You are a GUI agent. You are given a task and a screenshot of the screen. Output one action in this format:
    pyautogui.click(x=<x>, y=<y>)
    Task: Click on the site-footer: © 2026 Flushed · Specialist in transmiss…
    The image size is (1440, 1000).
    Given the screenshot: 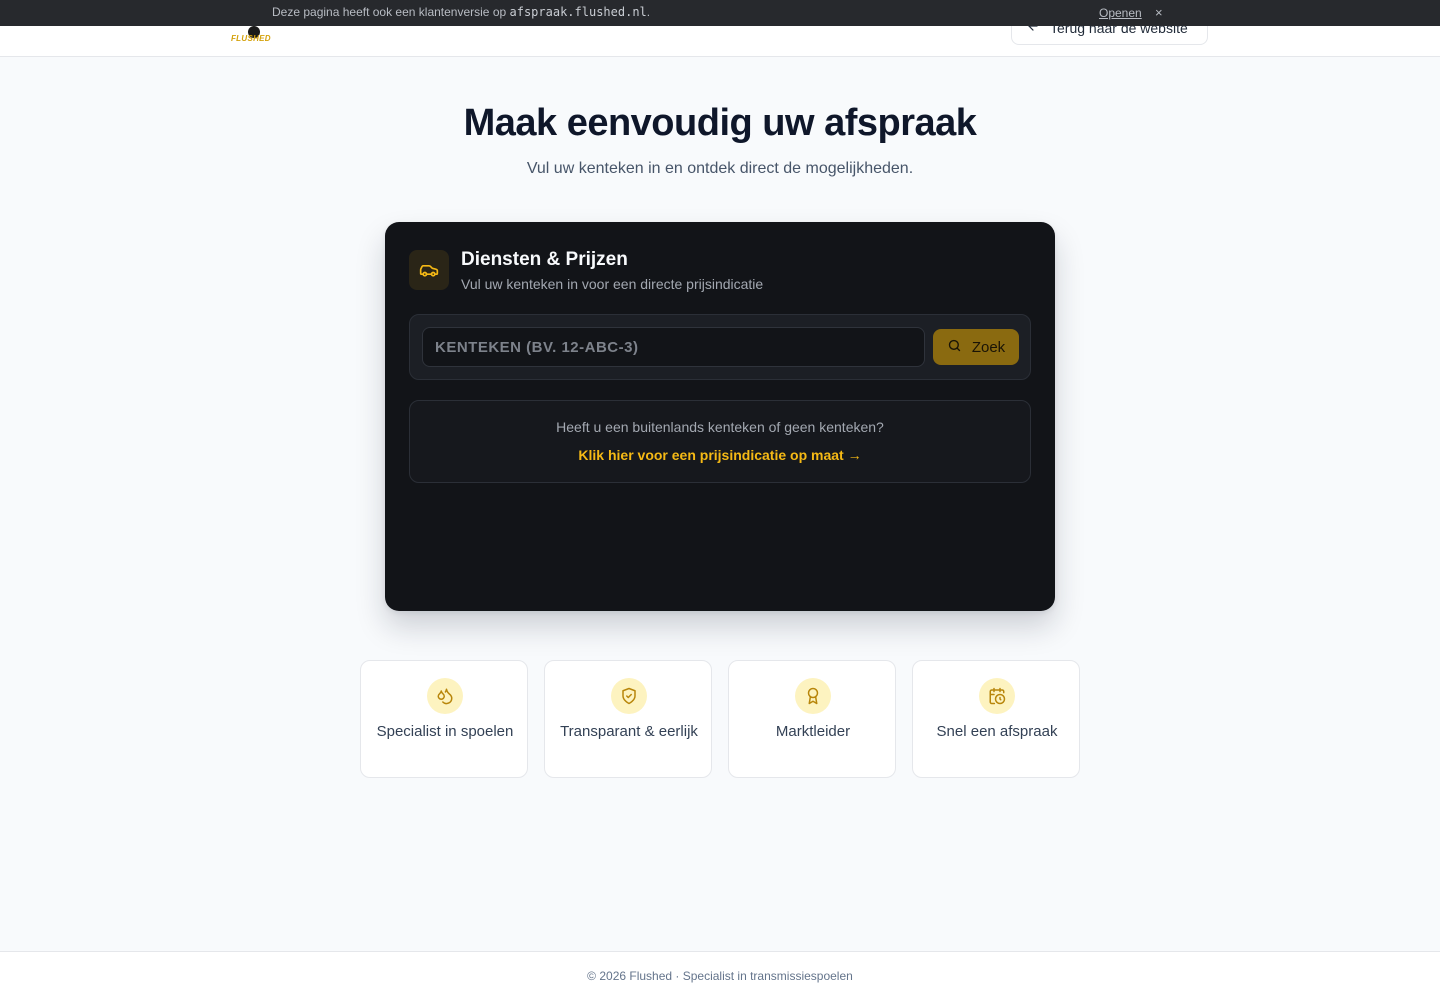 What is the action you would take?
    pyautogui.click(x=720, y=975)
    